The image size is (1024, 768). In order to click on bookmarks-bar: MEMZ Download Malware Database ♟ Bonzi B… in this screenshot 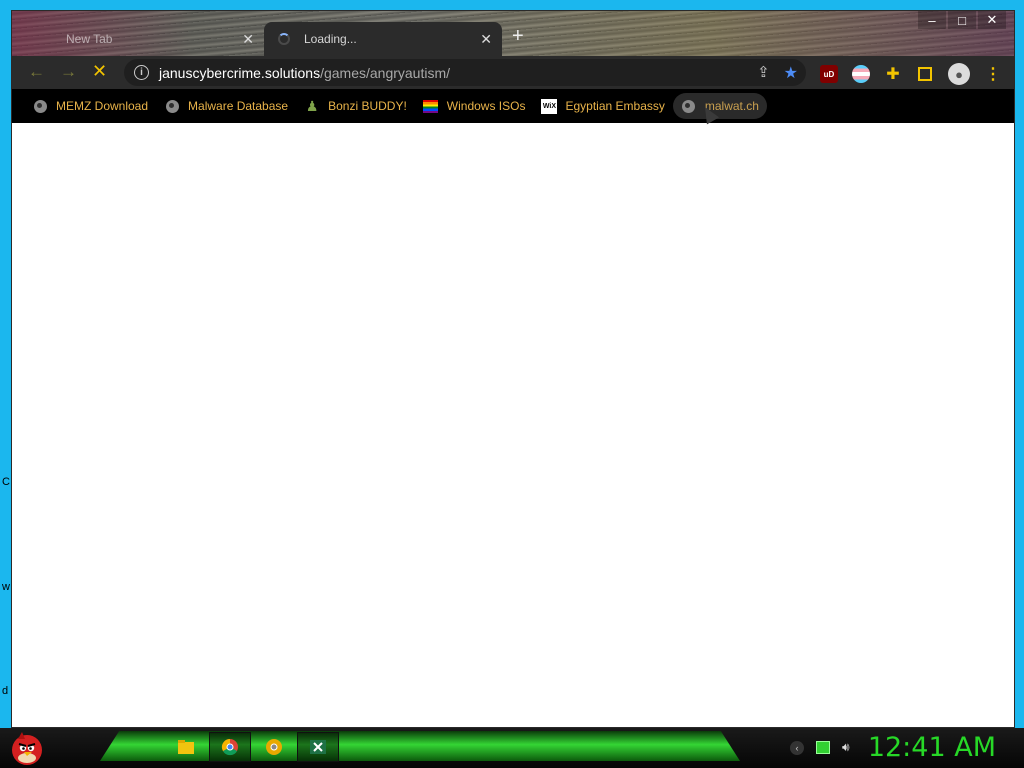, I will do `click(513, 106)`.